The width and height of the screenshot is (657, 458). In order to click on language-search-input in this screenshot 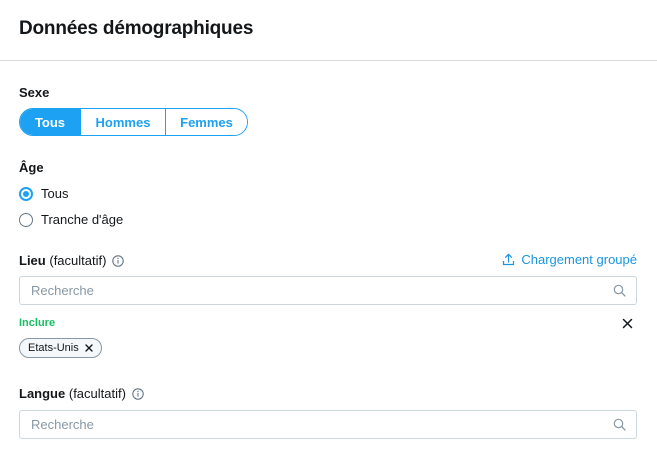, I will do `click(316, 424)`.